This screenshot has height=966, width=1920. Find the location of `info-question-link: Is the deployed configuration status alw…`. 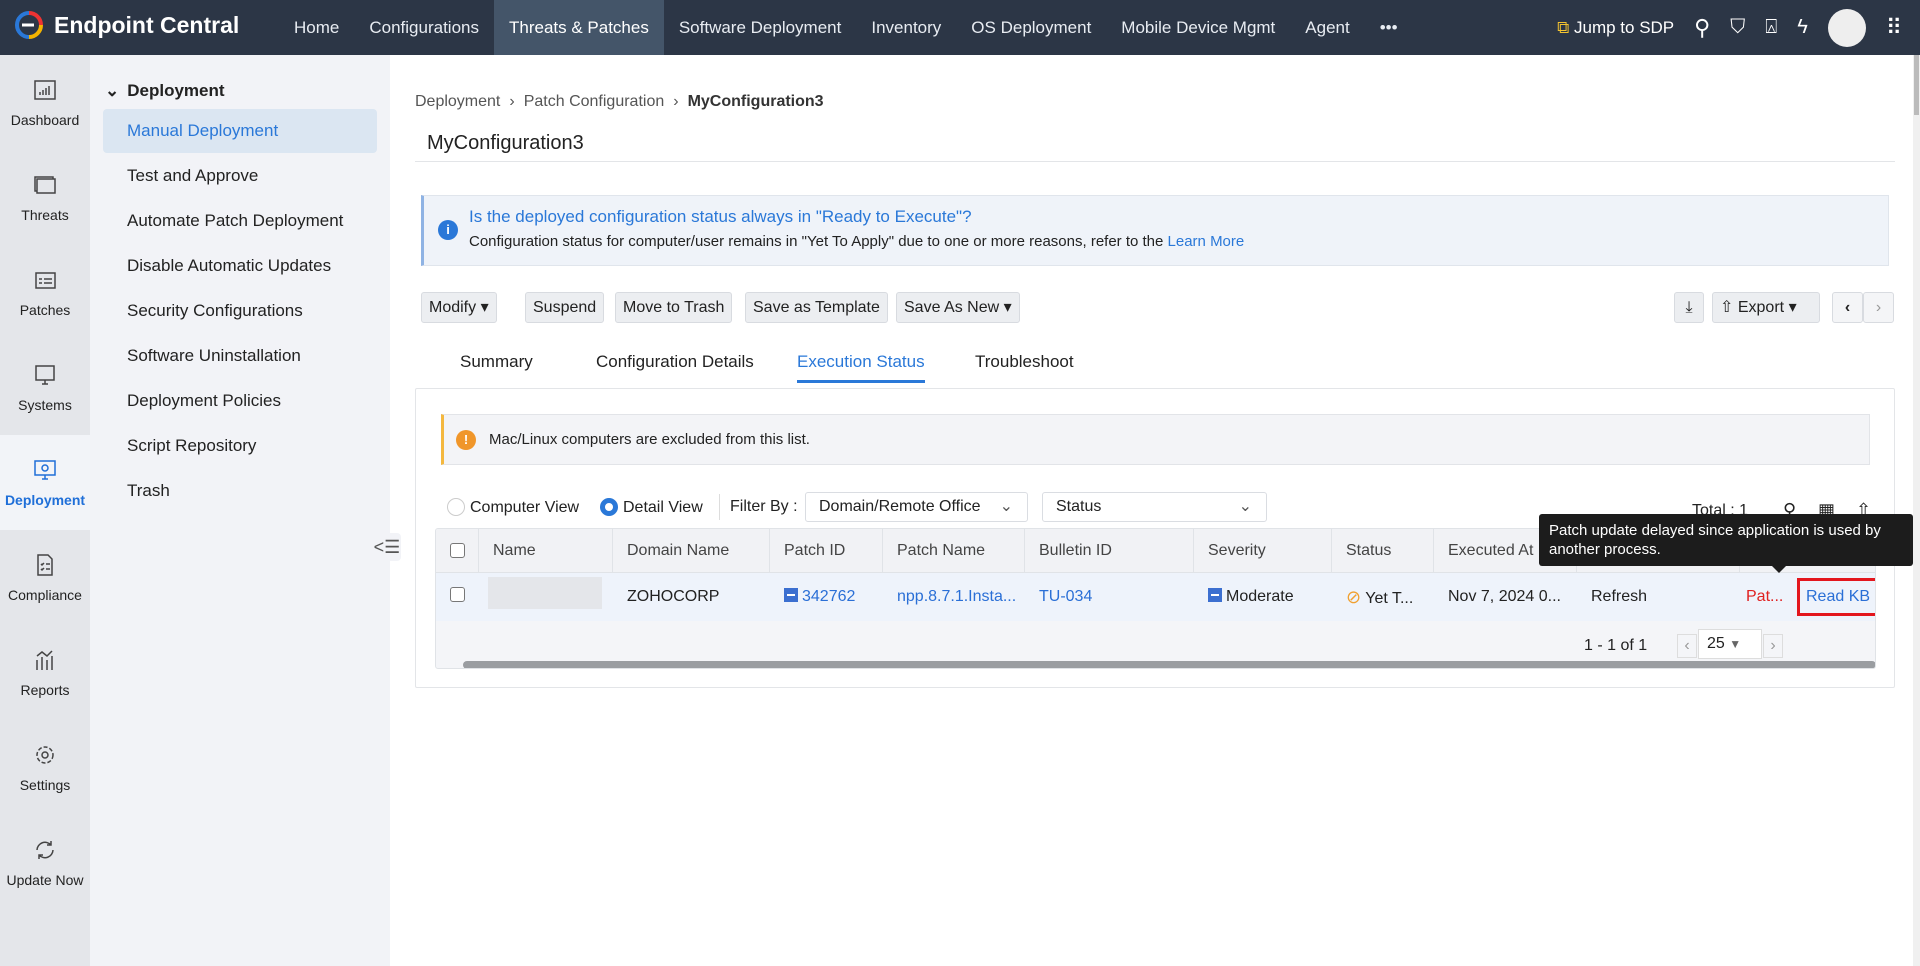

info-question-link: Is the deployed configuration status alw… is located at coordinates (720, 217).